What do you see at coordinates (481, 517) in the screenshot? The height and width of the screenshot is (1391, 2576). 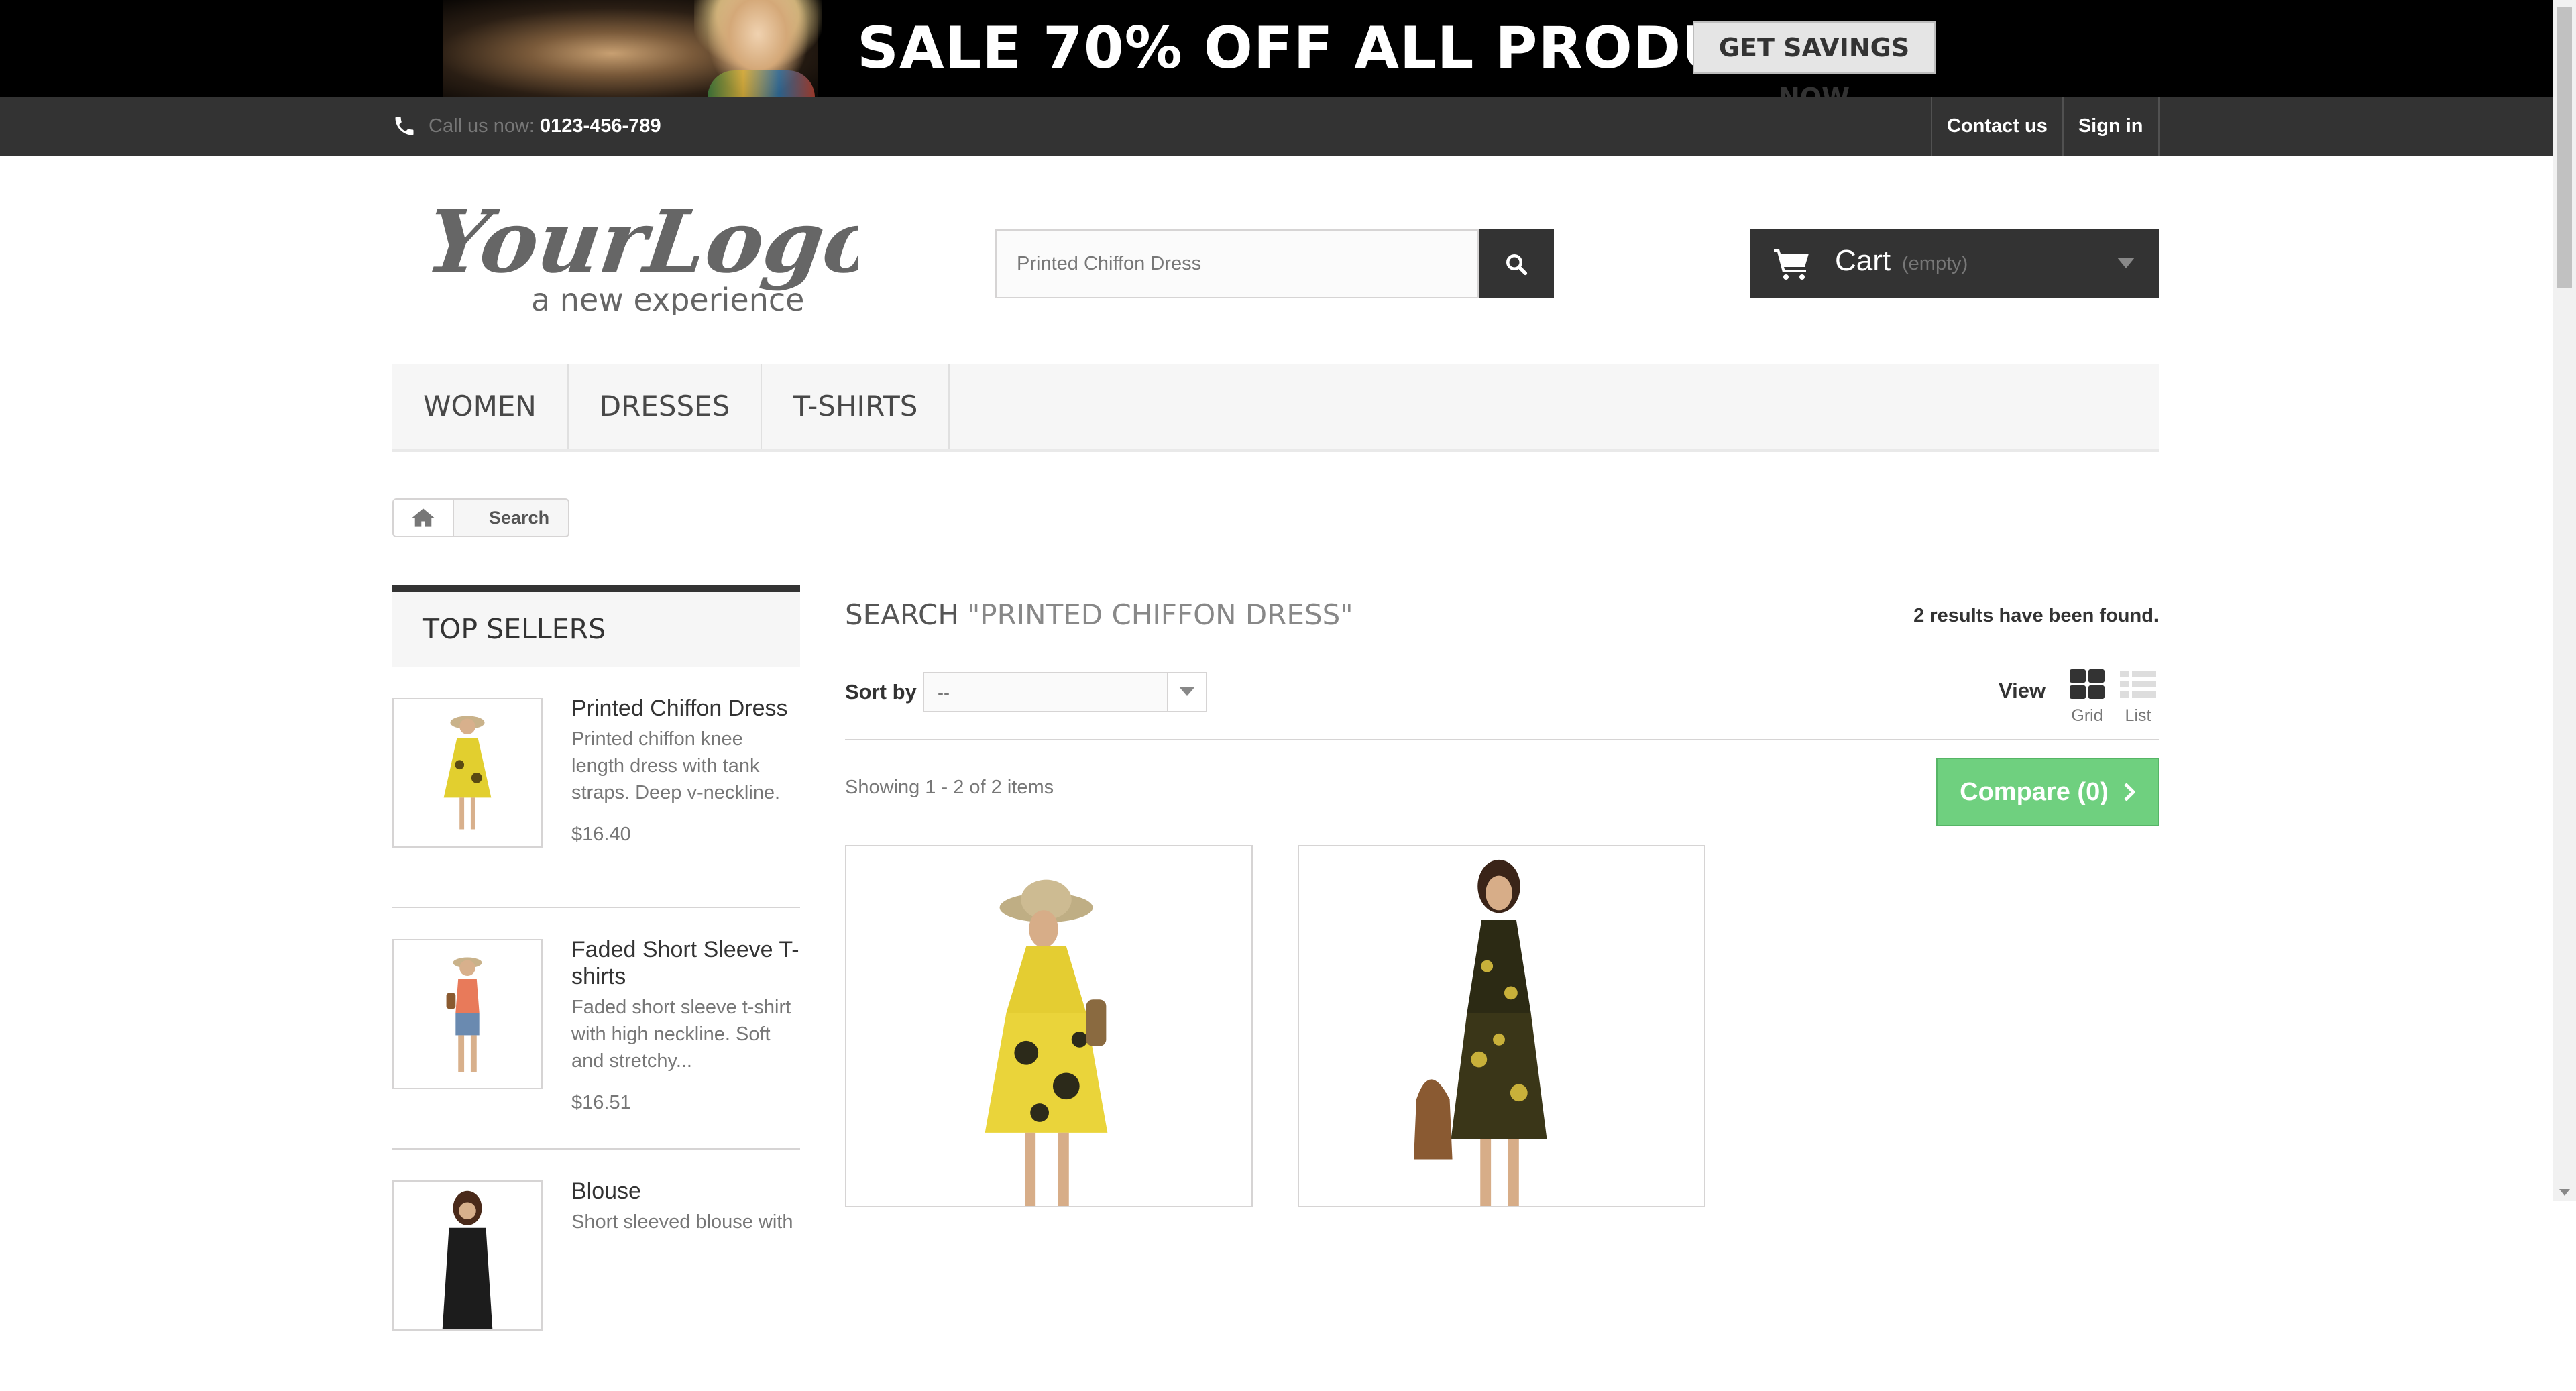 I see `breadcrumb: Search` at bounding box center [481, 517].